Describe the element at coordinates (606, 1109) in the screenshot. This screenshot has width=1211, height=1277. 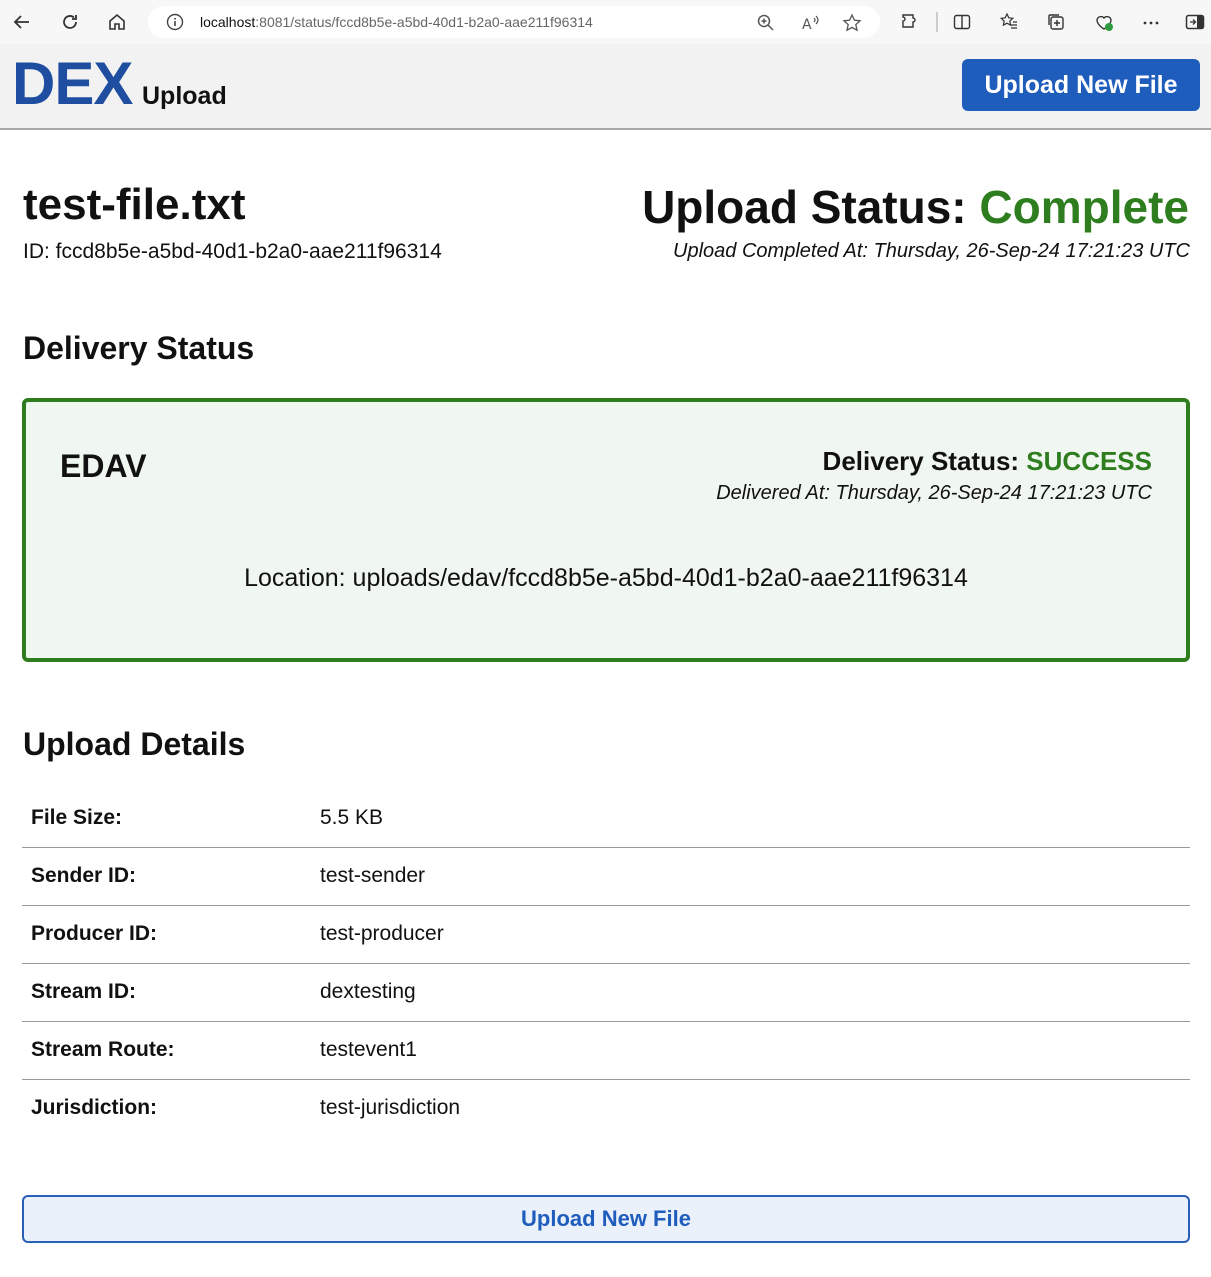
I see `table-row: Jurisdiction: test-jurisdiction` at that location.